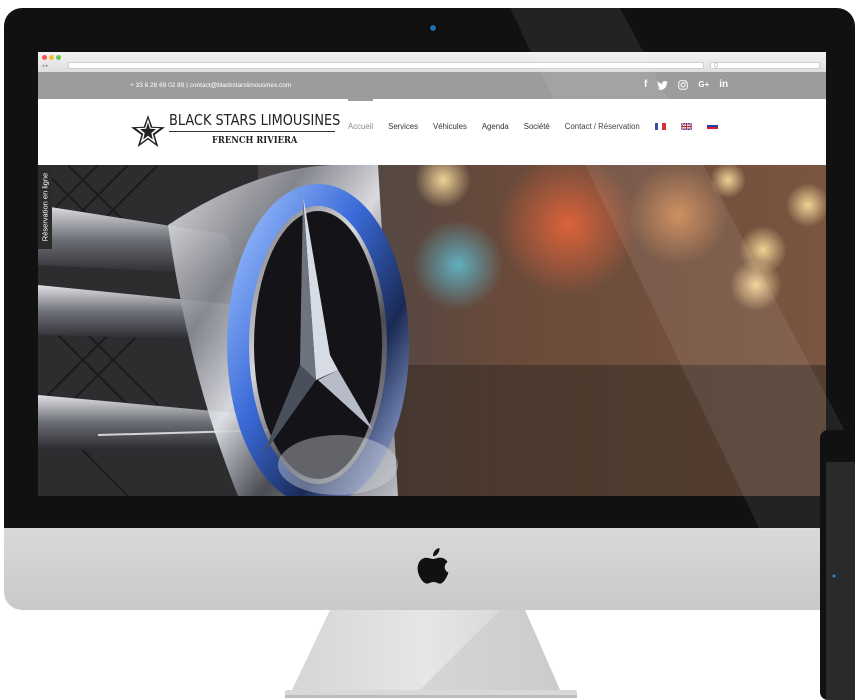 The height and width of the screenshot is (700, 855). I want to click on english-flag-icon, so click(686, 126).